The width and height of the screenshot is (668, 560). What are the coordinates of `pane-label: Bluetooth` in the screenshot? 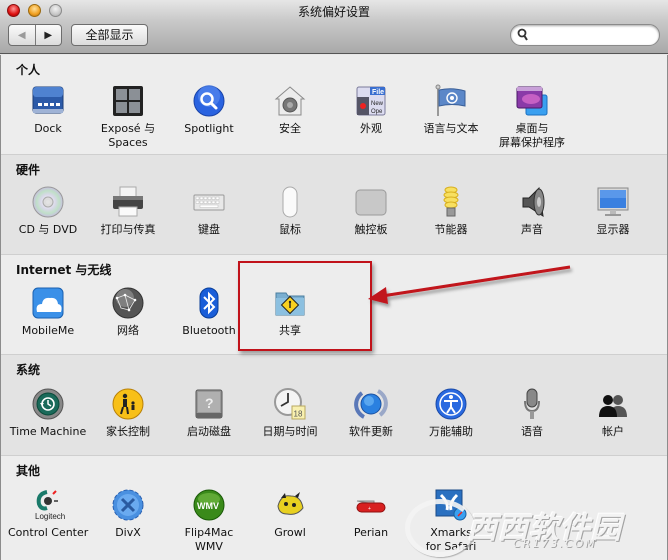 It's located at (209, 330).